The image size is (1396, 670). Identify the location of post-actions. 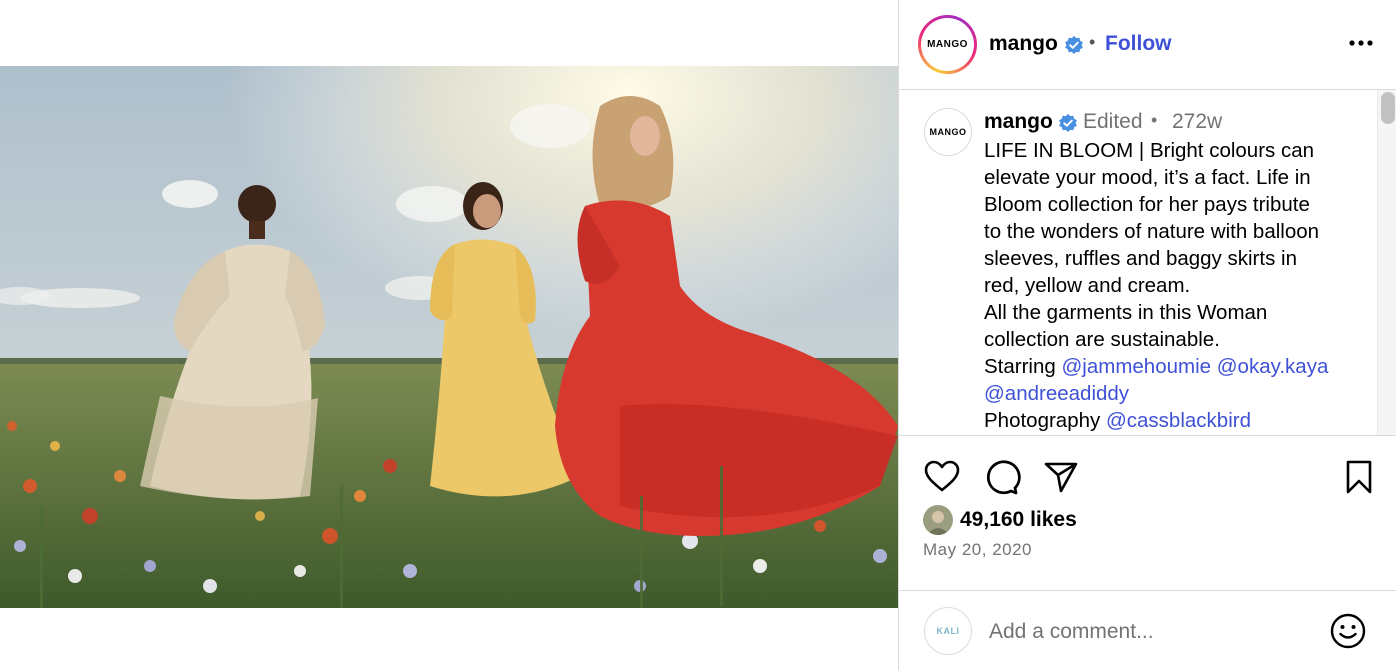
(1147, 477).